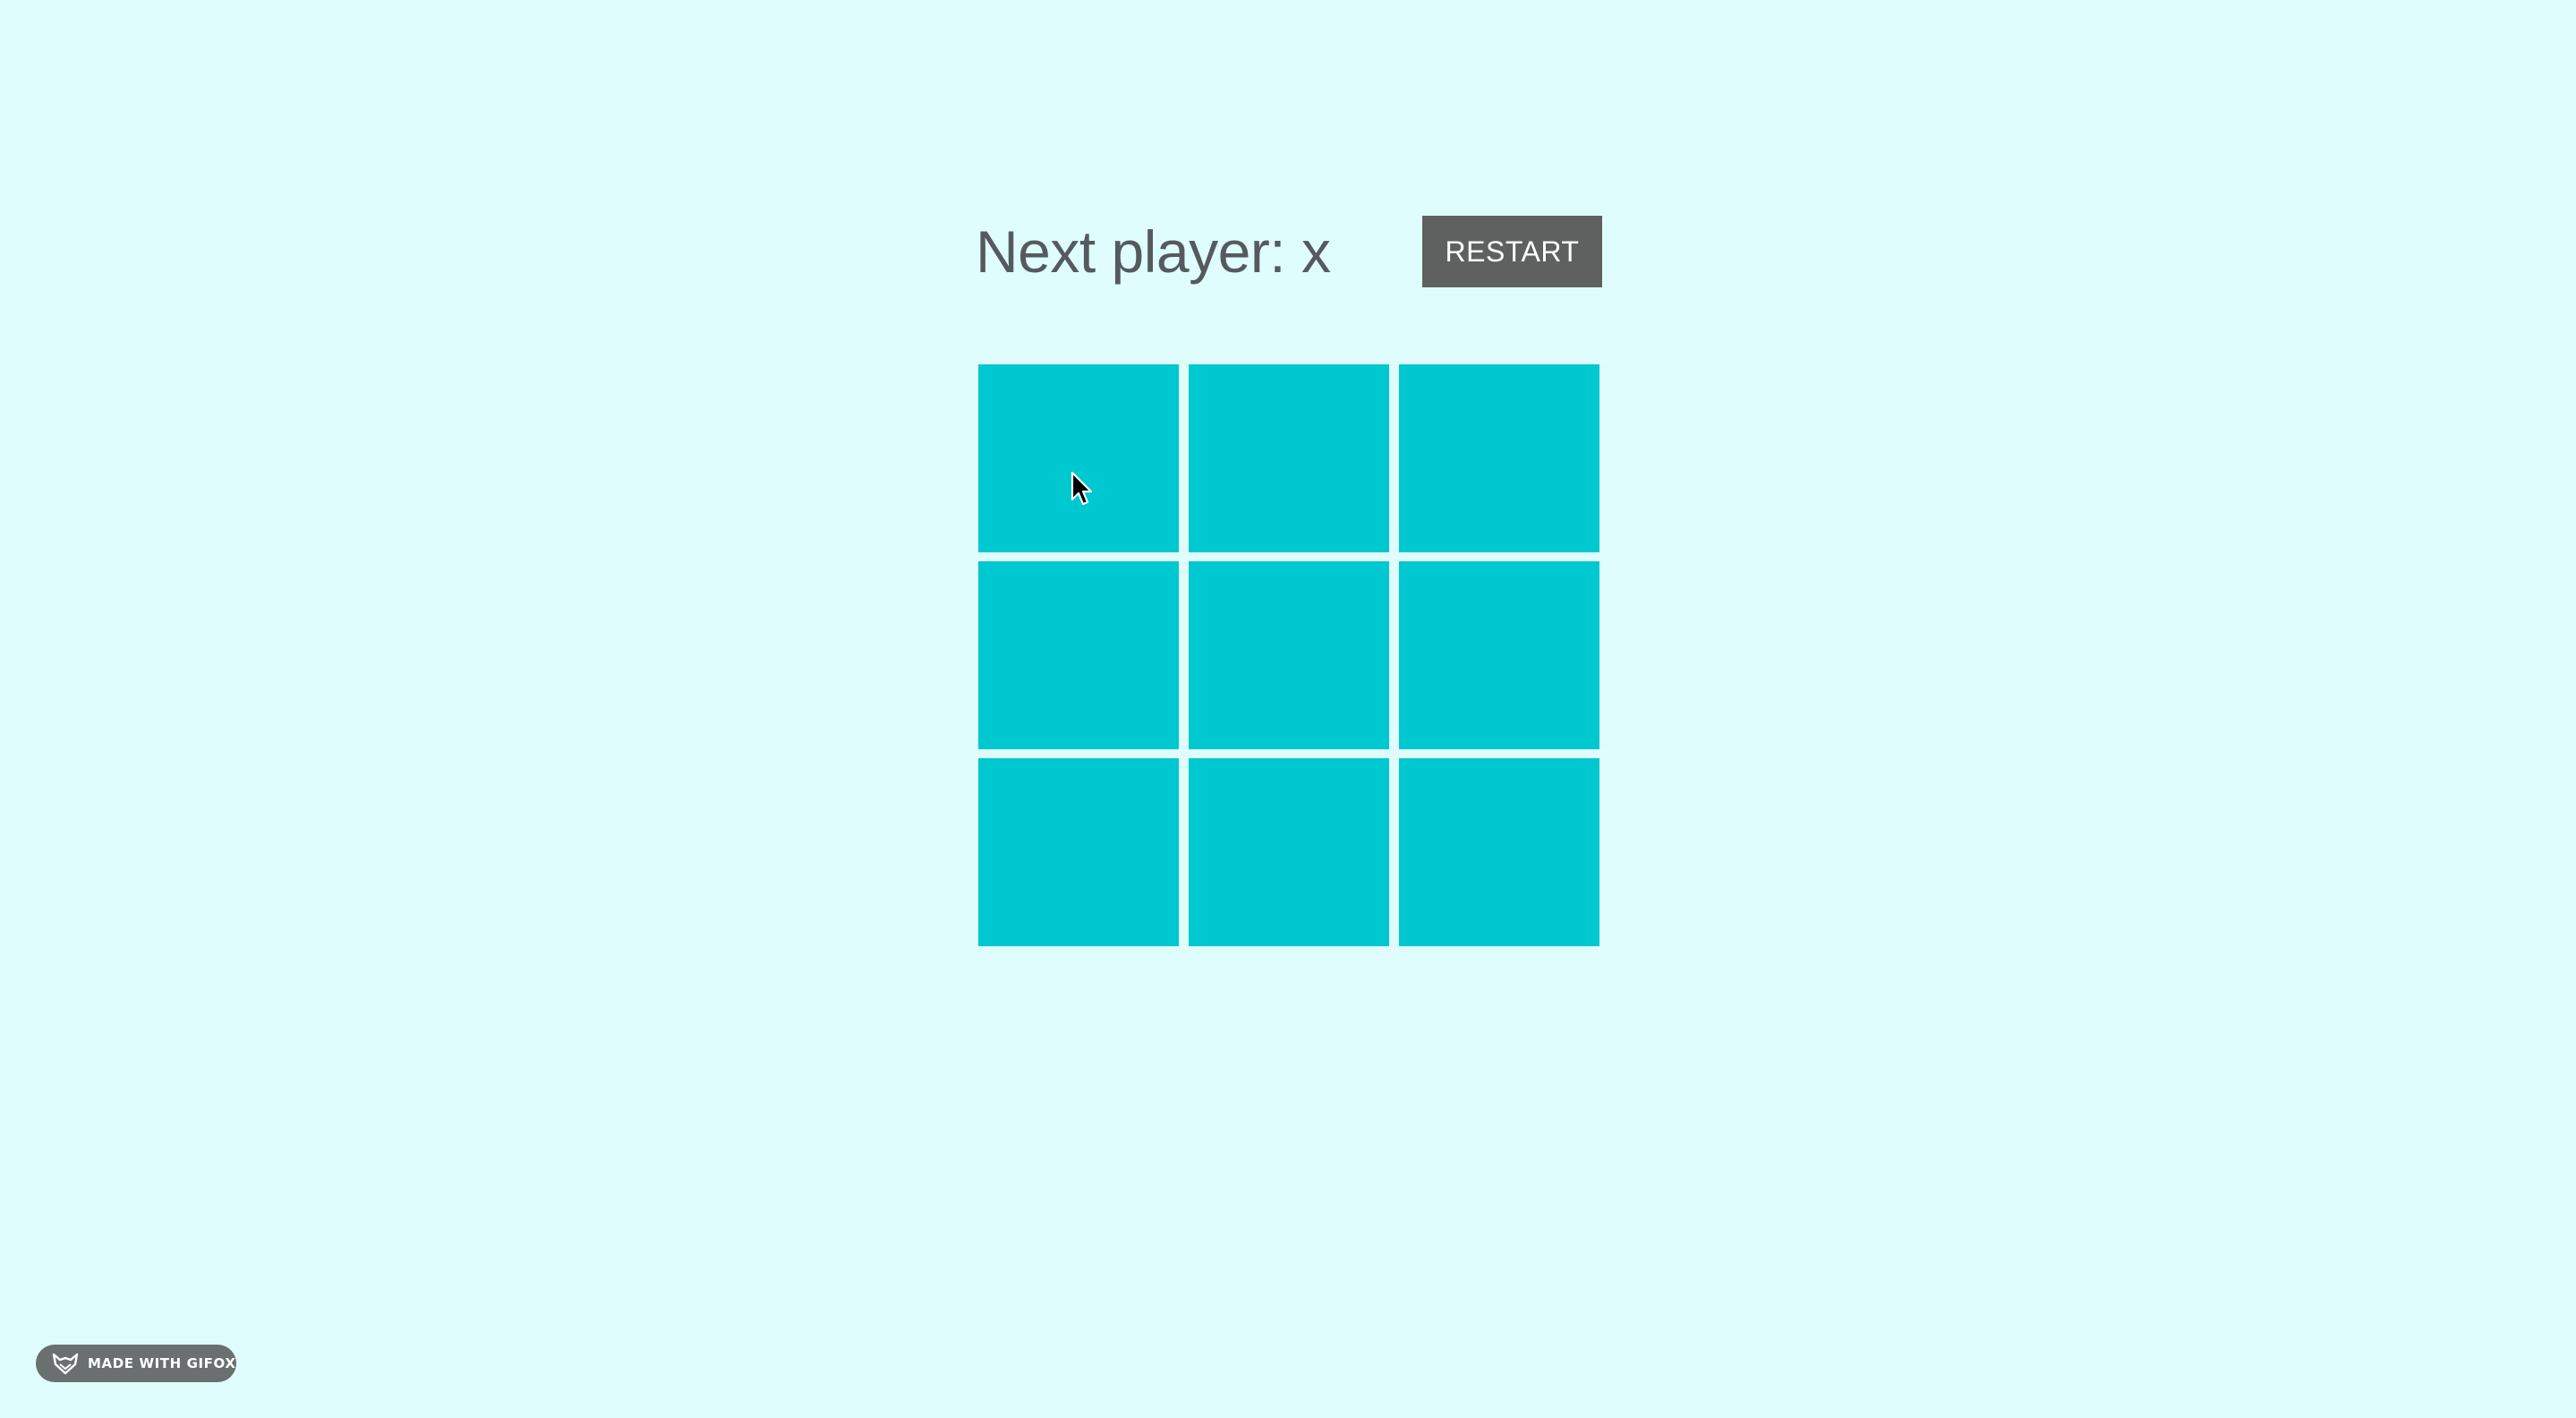  I want to click on badge-label: MADE WITH GIFOX, so click(162, 1363).